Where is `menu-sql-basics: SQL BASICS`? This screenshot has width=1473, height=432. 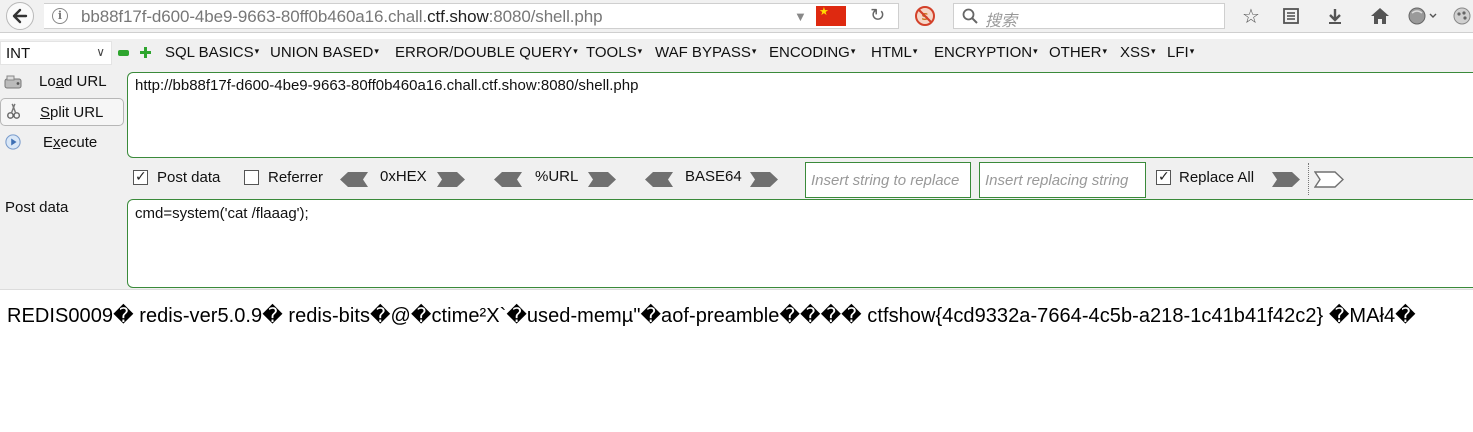
menu-sql-basics: SQL BASICS is located at coordinates (212, 52).